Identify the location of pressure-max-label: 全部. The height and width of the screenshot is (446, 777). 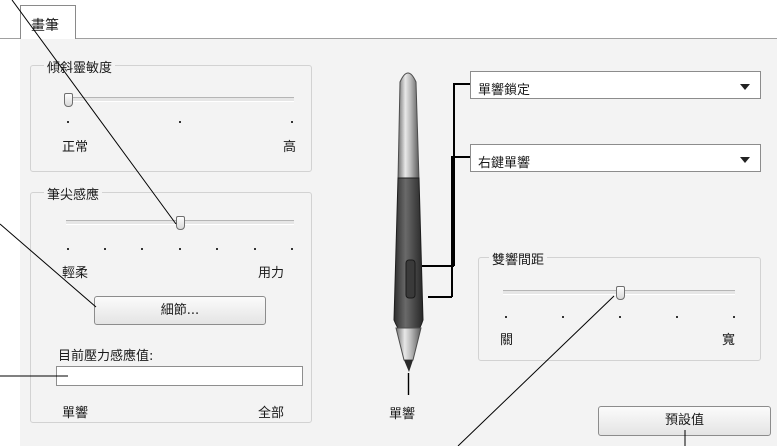
(271, 413).